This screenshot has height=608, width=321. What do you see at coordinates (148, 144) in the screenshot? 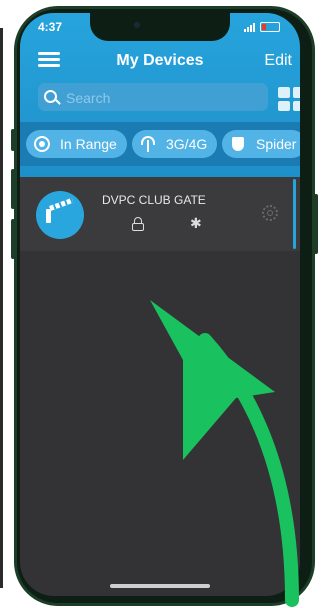
I see `antenna-icon` at bounding box center [148, 144].